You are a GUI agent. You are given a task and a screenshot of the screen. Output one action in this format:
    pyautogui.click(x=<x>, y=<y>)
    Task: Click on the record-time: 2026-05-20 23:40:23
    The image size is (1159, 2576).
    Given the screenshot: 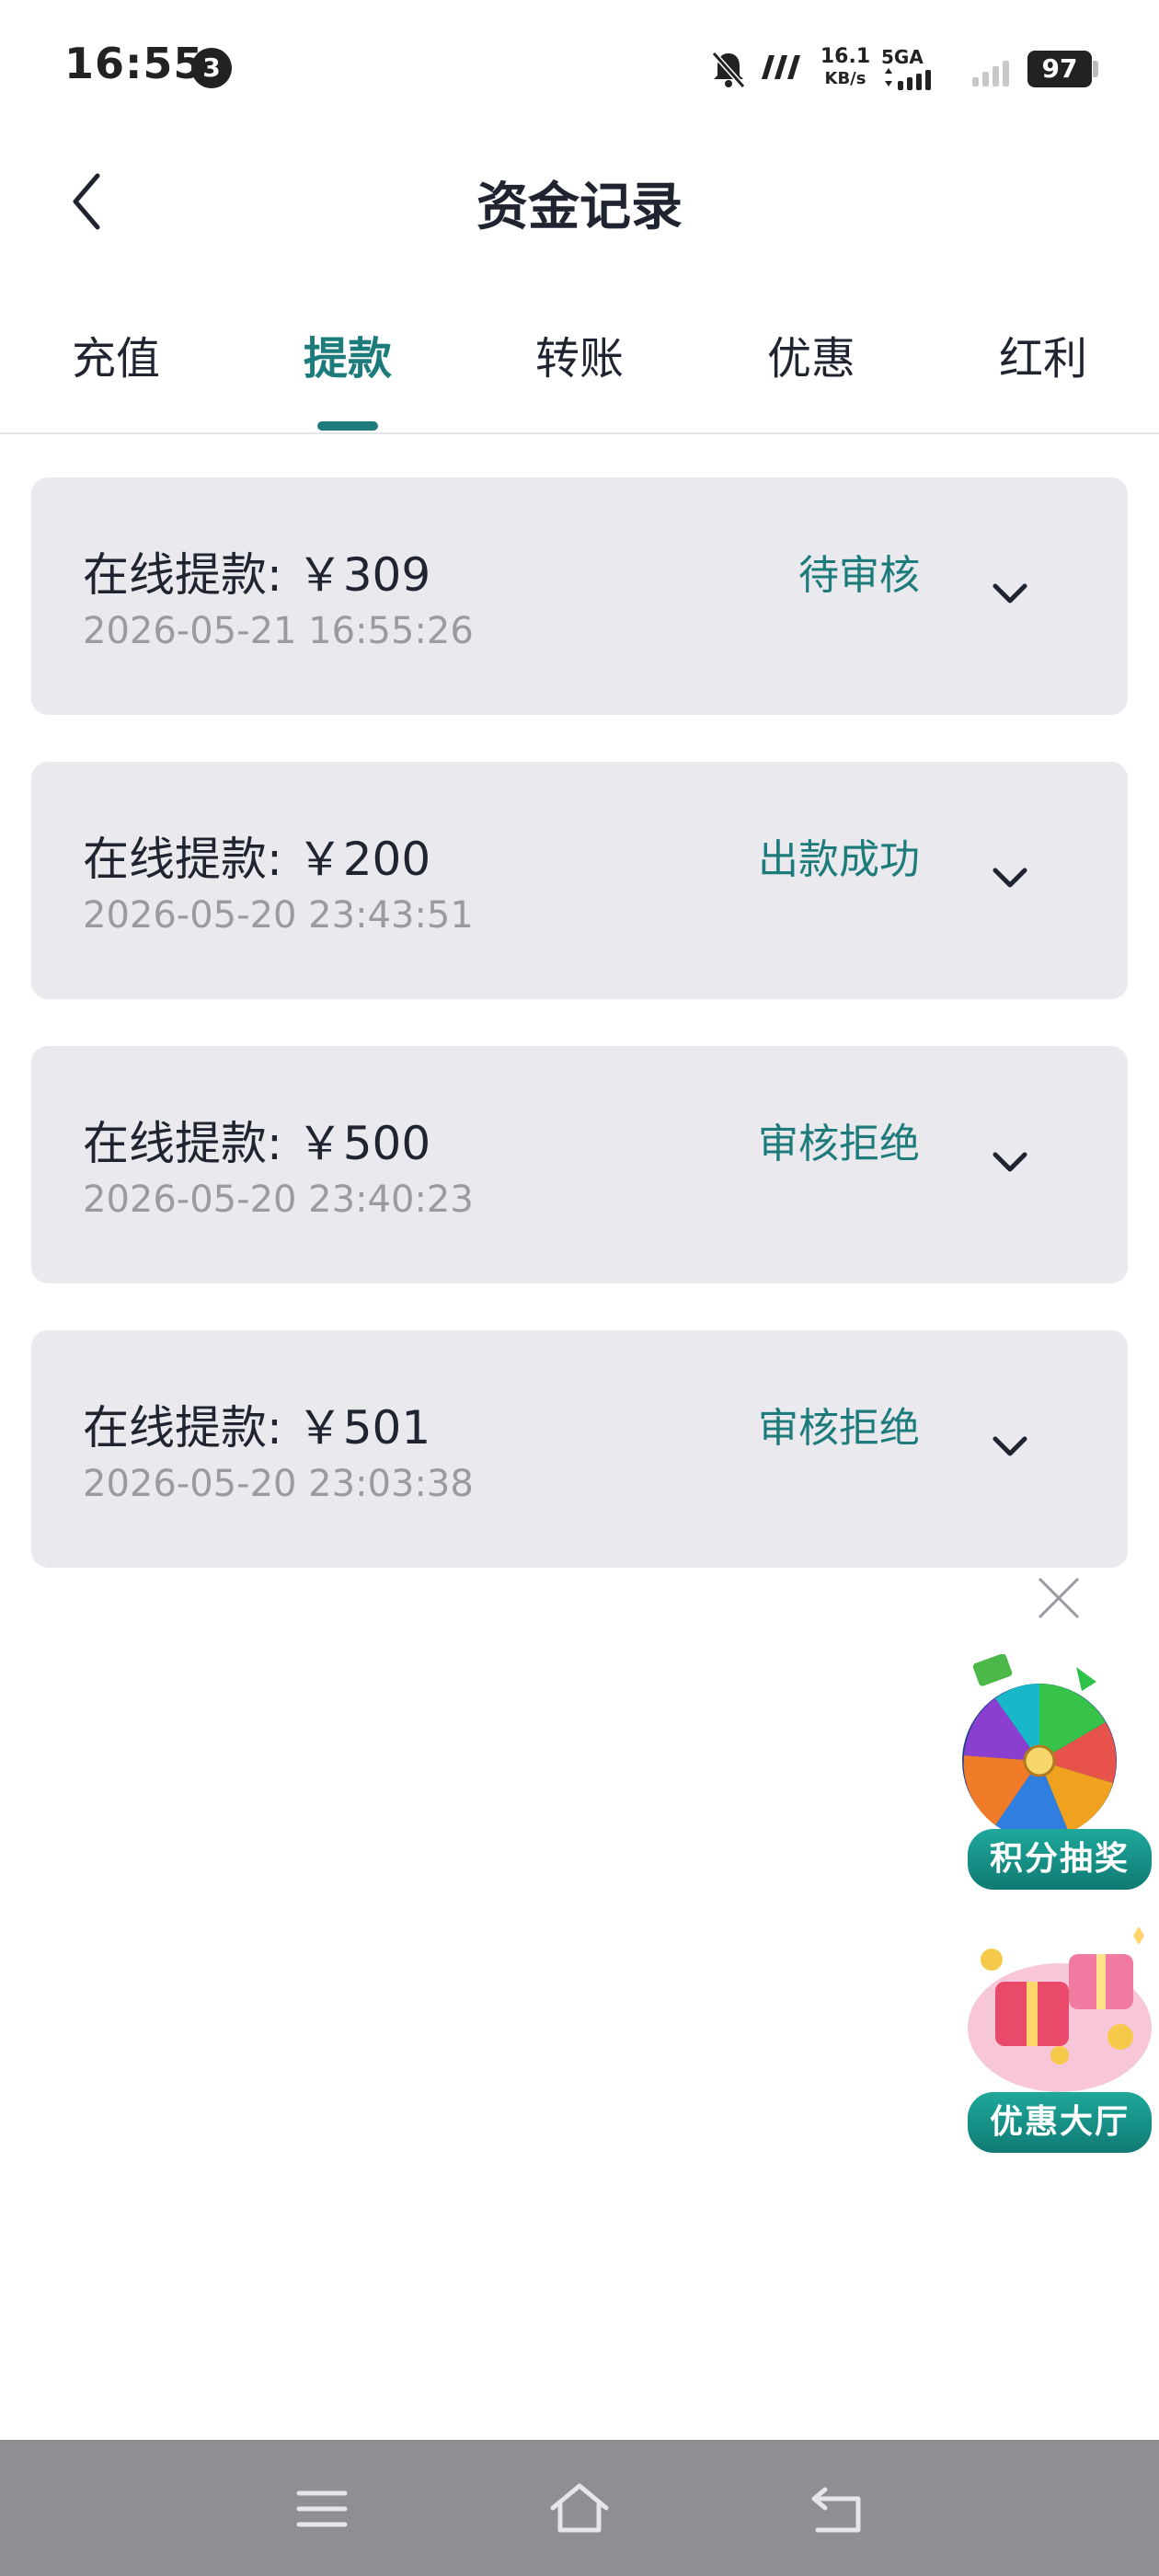 What is the action you would take?
    pyautogui.click(x=278, y=1200)
    